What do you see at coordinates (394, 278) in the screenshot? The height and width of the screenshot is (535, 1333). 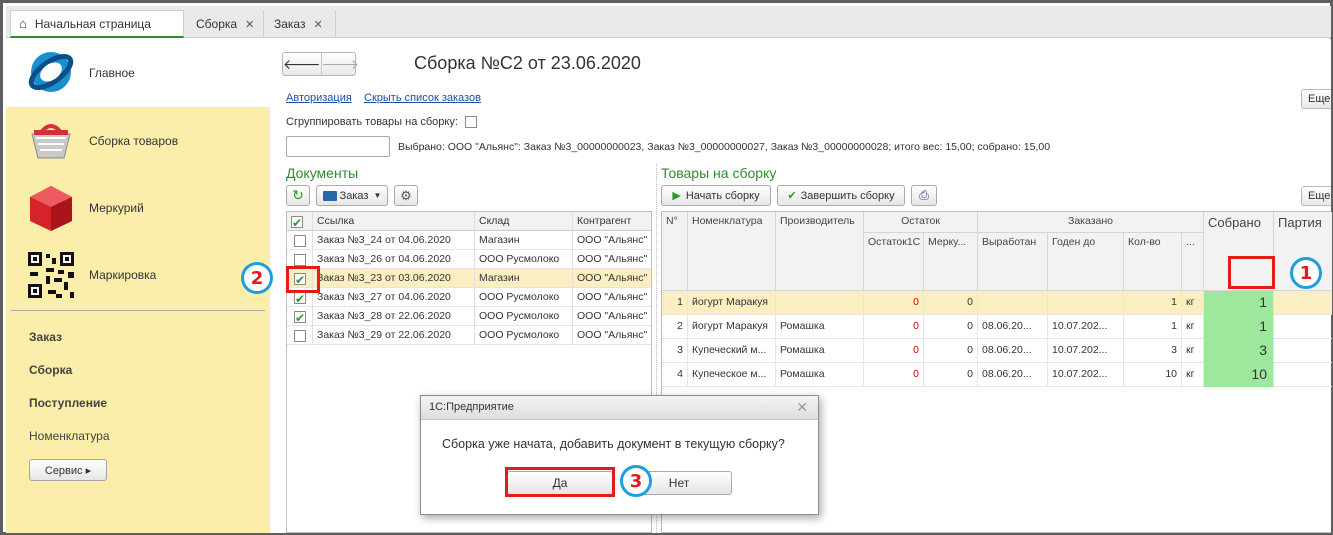 I see `doc-link: Заказ №3_23 от 03.06.2020` at bounding box center [394, 278].